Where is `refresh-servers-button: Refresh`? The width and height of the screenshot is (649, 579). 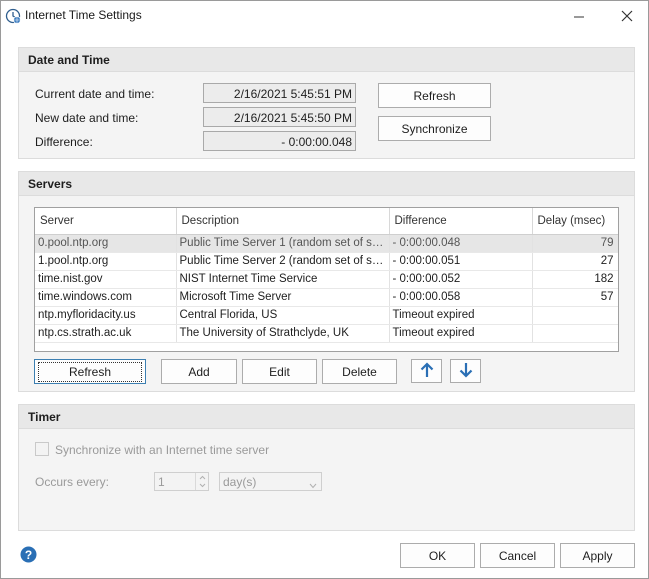 refresh-servers-button: Refresh is located at coordinates (90, 371).